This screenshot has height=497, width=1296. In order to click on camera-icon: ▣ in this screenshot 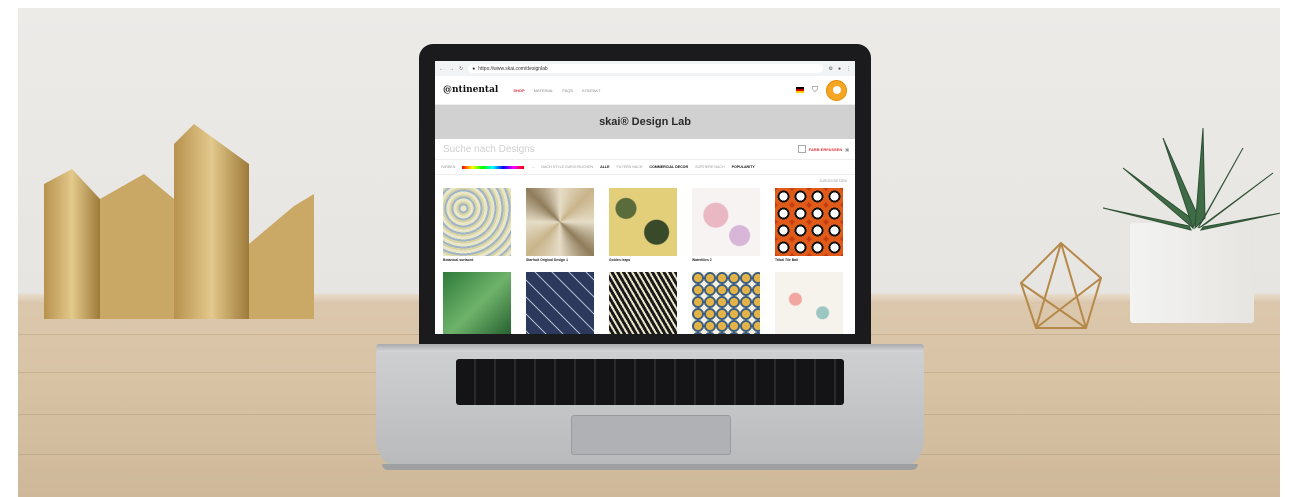, I will do `click(847, 149)`.